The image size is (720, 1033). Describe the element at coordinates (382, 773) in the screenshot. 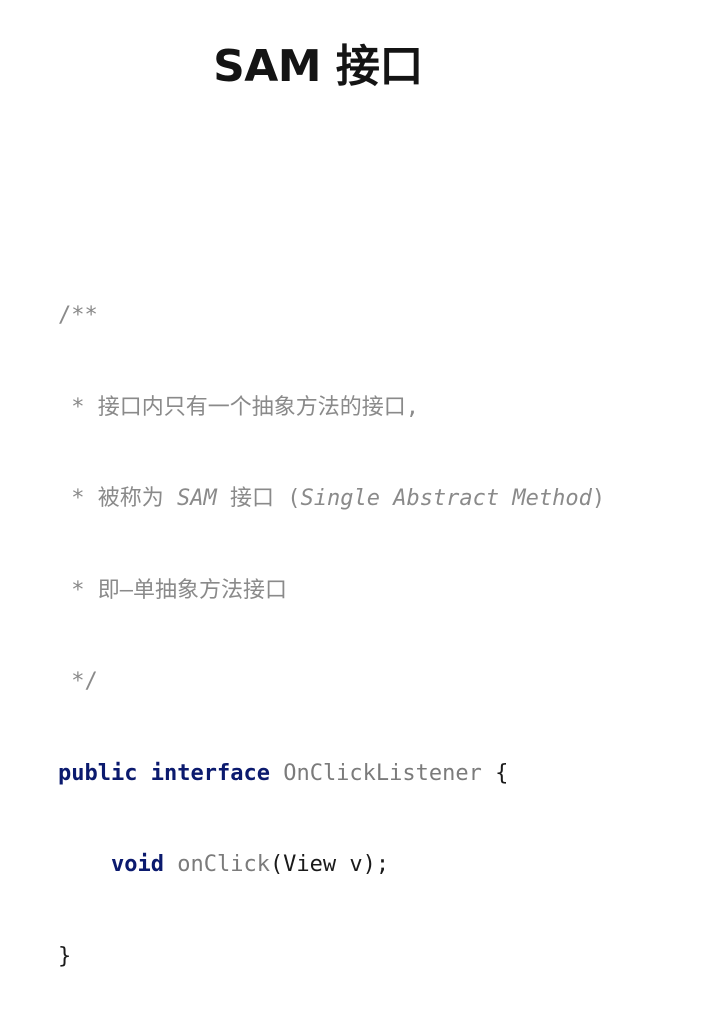

I see `interface-name: OnClickListener` at that location.